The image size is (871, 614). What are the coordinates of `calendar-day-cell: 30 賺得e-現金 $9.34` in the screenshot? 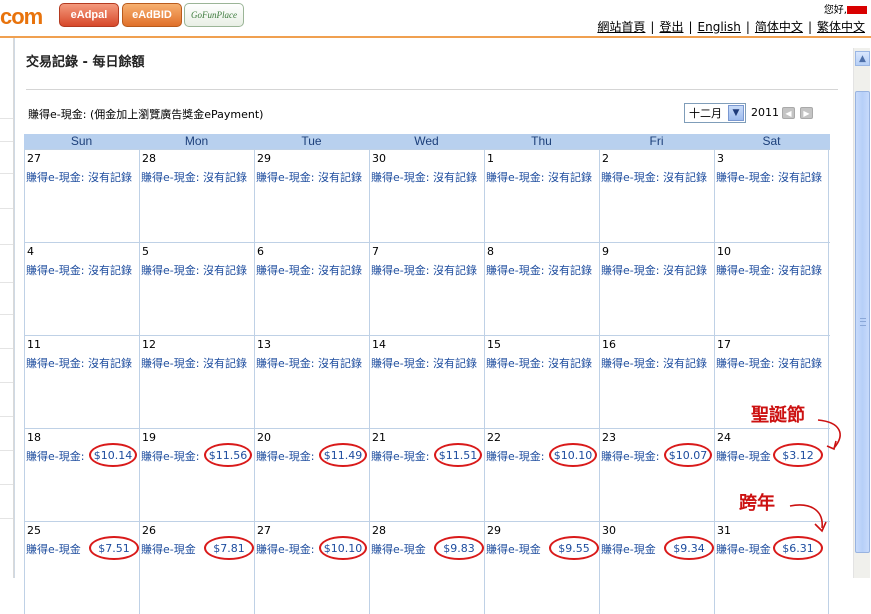 It's located at (656, 568).